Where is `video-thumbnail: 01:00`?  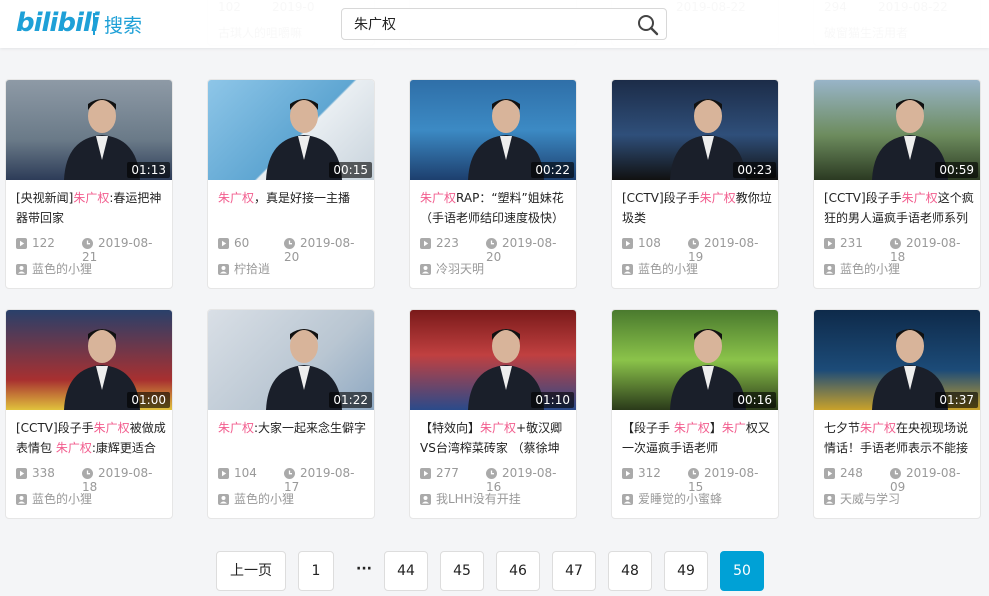
video-thumbnail: 01:00 is located at coordinates (89, 360).